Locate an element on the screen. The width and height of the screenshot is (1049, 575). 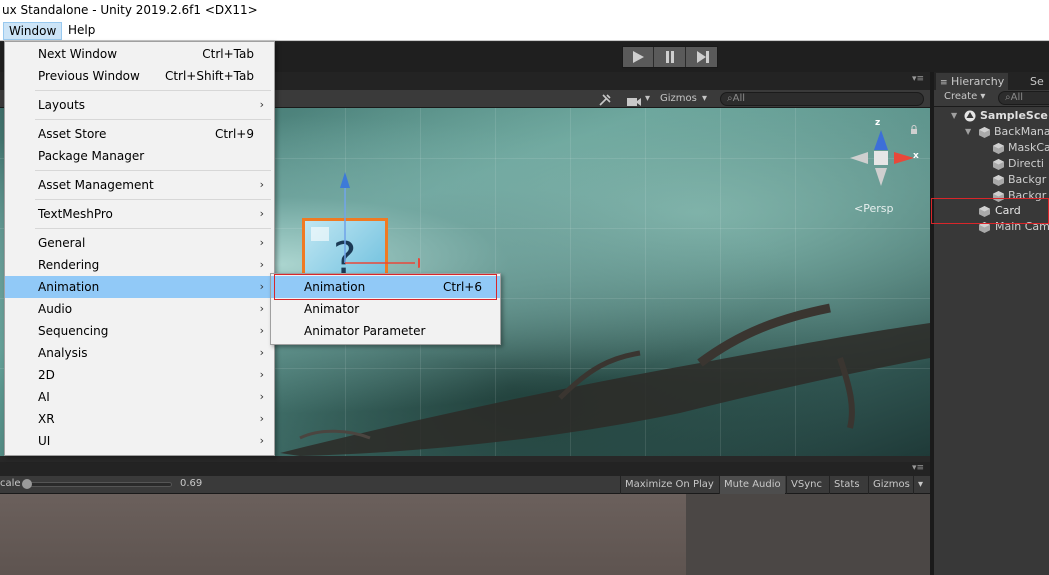
play-icon is located at coordinates (638, 57).